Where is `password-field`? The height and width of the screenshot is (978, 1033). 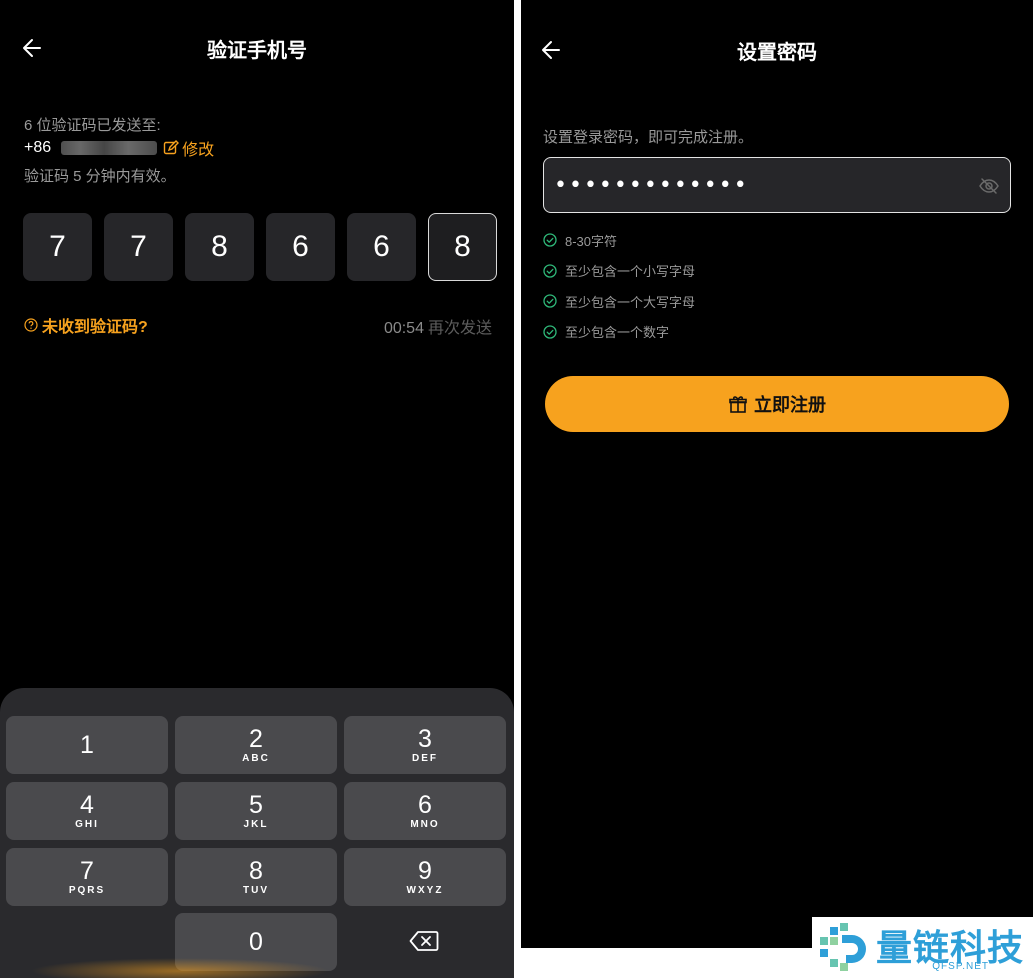 password-field is located at coordinates (777, 185).